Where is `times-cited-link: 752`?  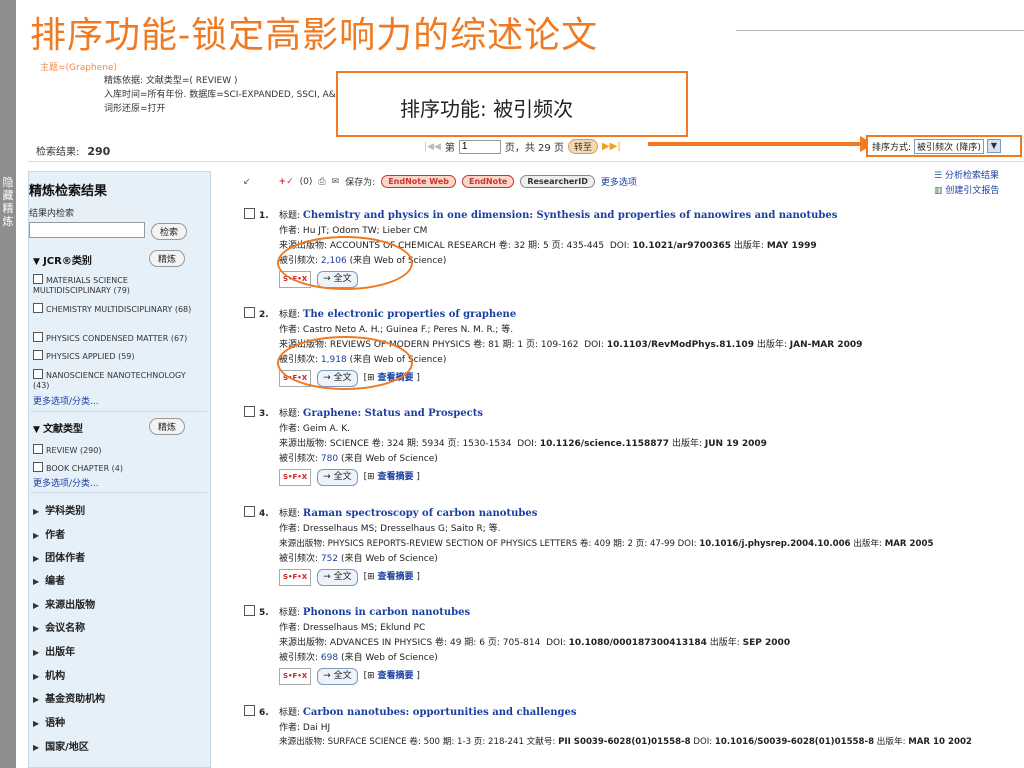 times-cited-link: 752 is located at coordinates (329, 559).